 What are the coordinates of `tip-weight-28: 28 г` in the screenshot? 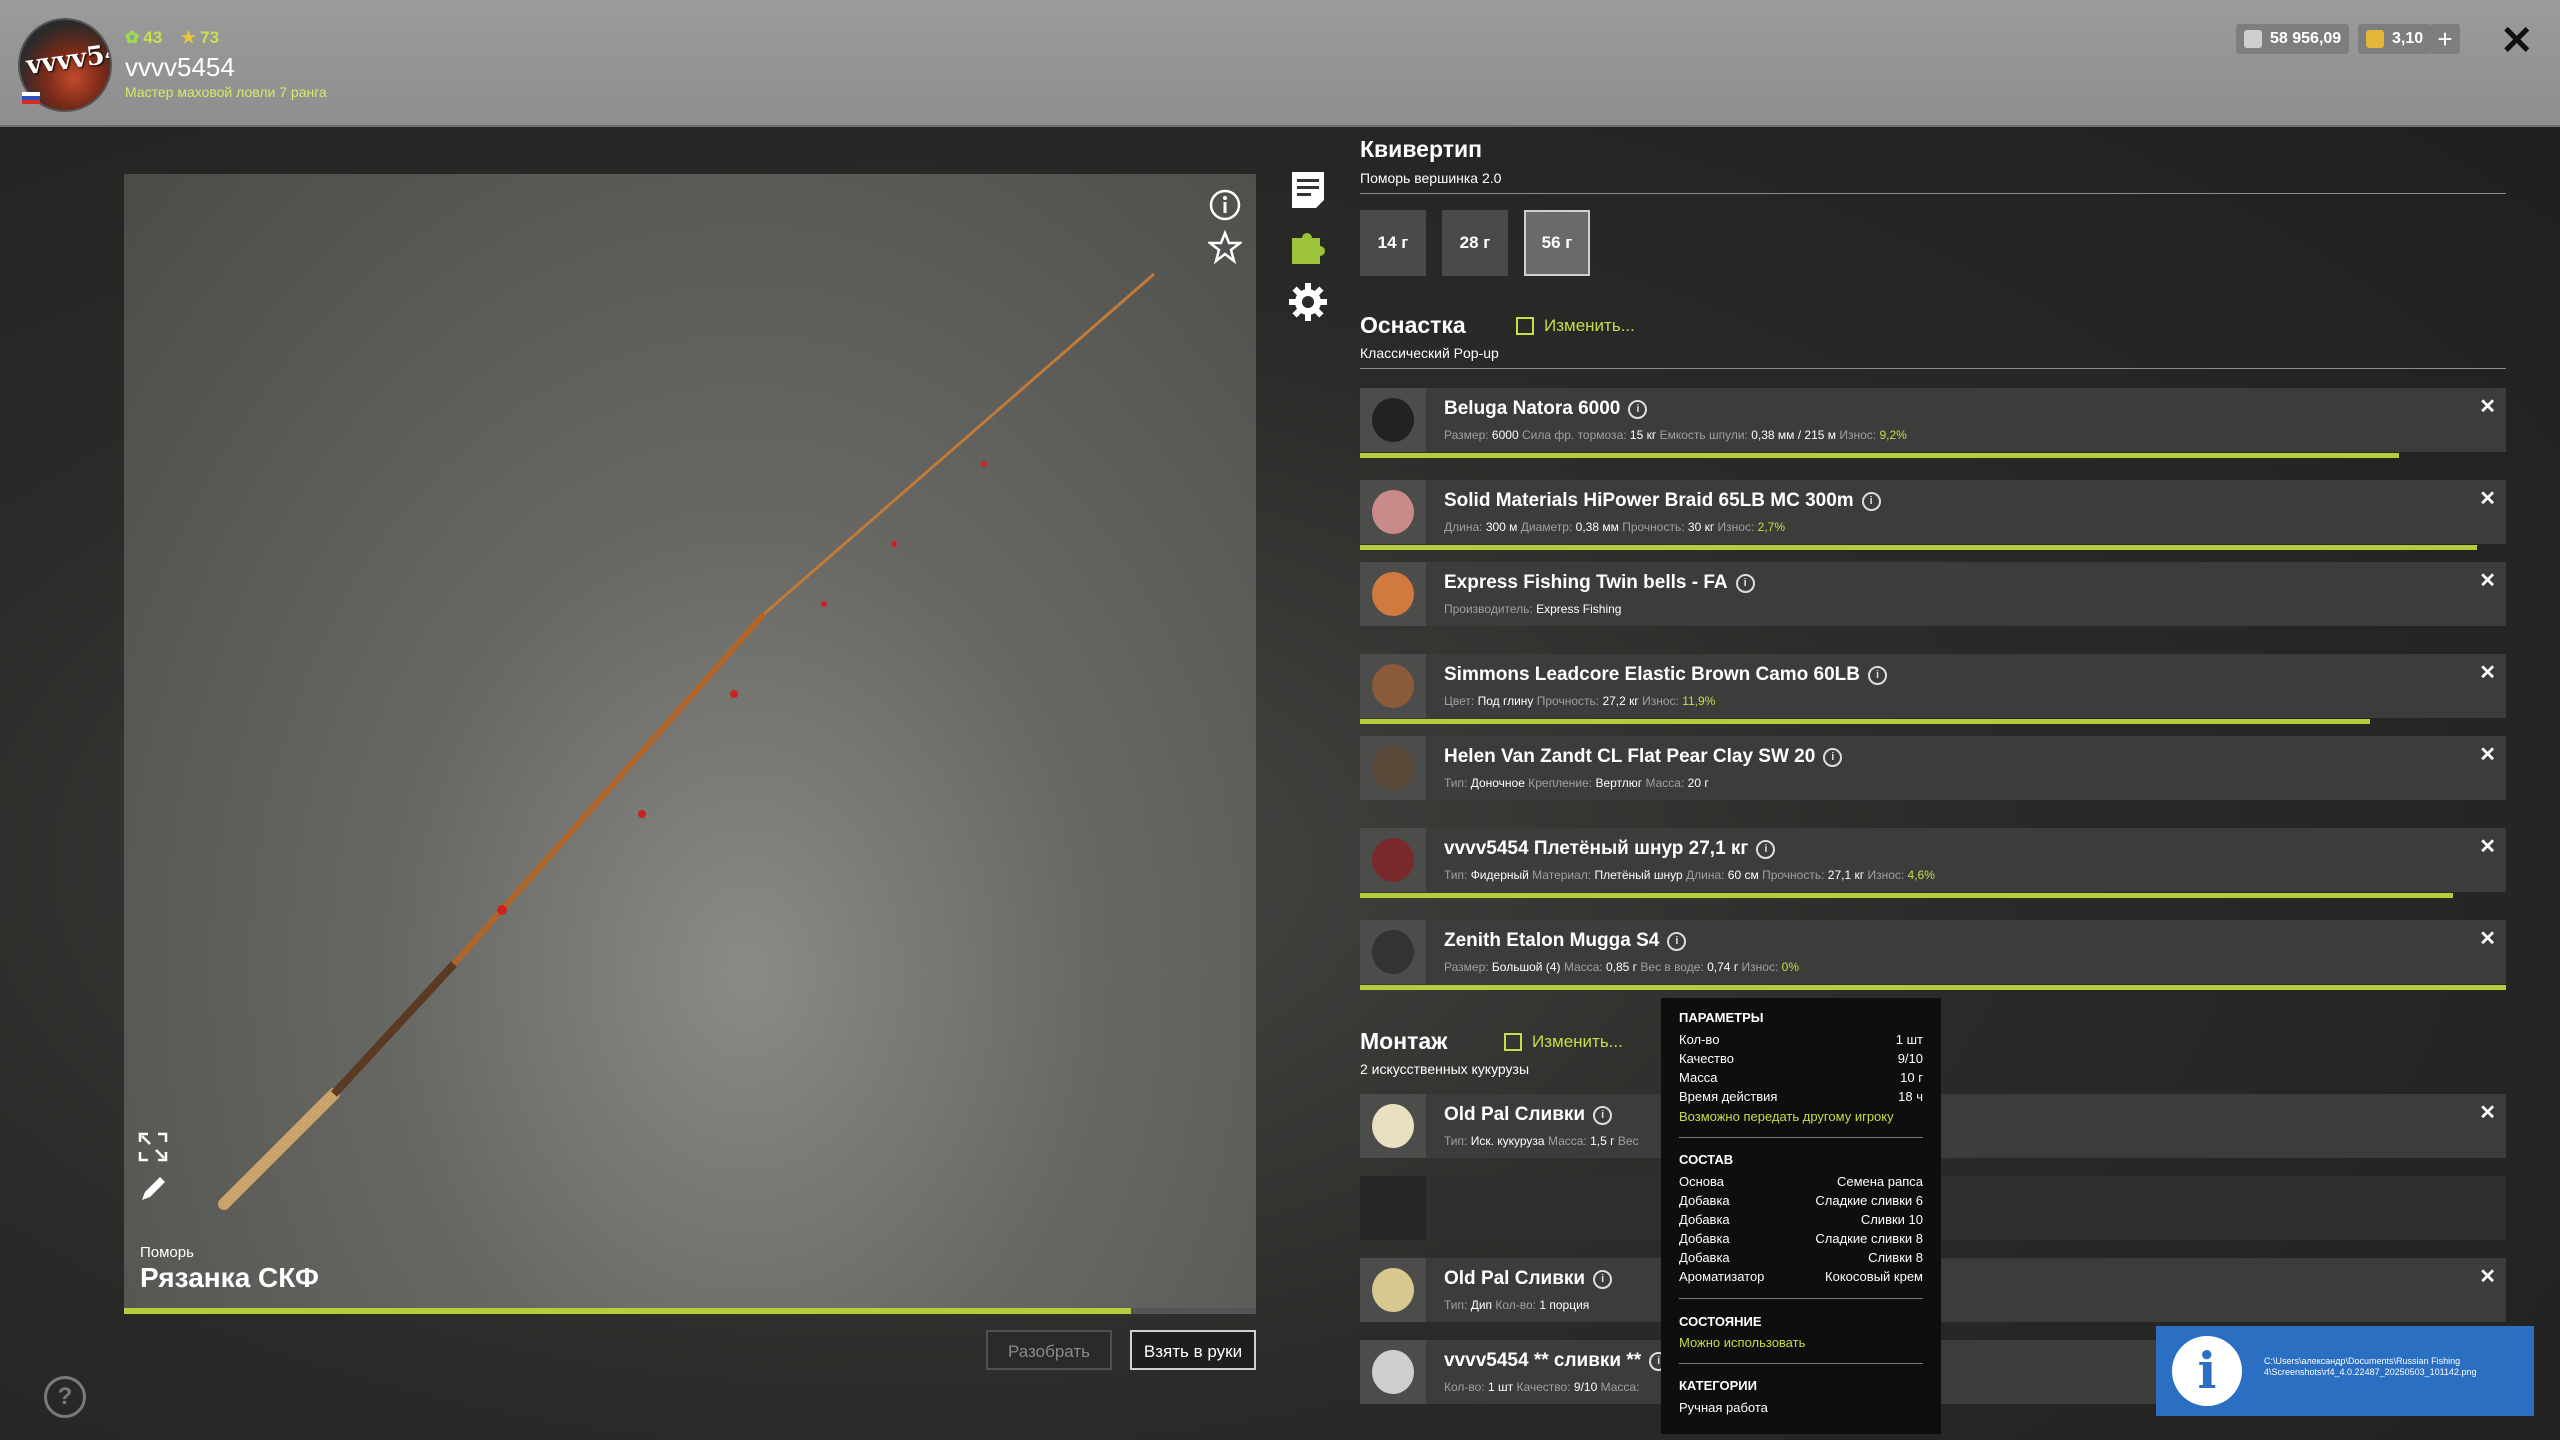 It's located at (1475, 243).